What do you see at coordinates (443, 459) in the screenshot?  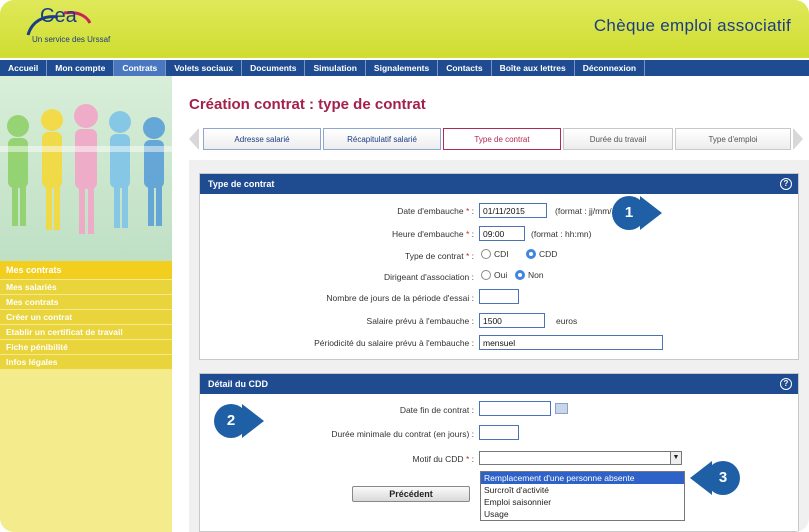 I see `motif-cdd-label: Motif du CDD * :` at bounding box center [443, 459].